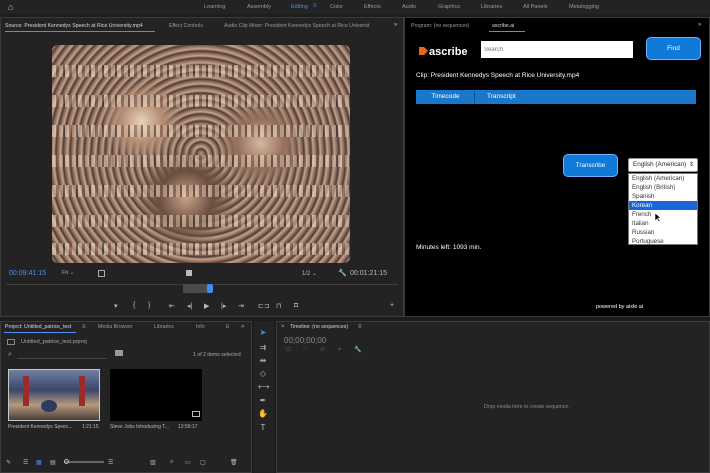  What do you see at coordinates (296, 305) in the screenshot?
I see `export-frame-icon: ◘` at bounding box center [296, 305].